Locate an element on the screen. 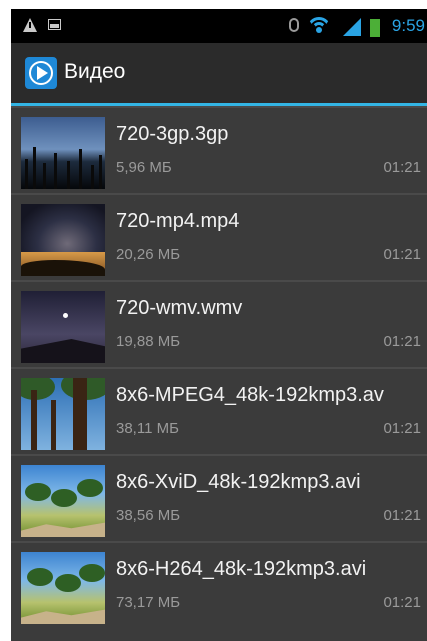  action-bar: Видео is located at coordinates (219, 73).